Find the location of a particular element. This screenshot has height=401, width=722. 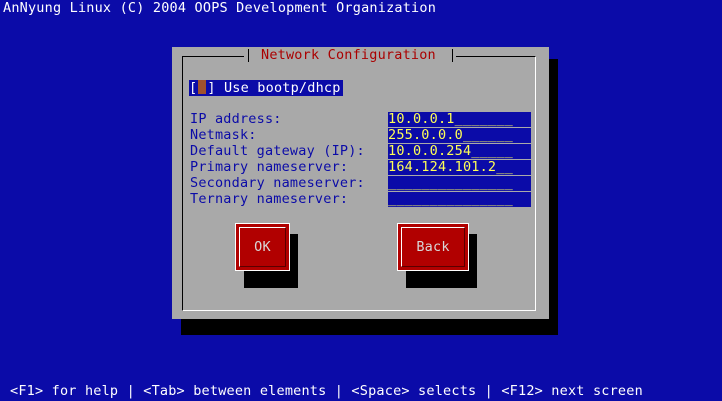

netmask-label: Netmask: is located at coordinates (223, 135).